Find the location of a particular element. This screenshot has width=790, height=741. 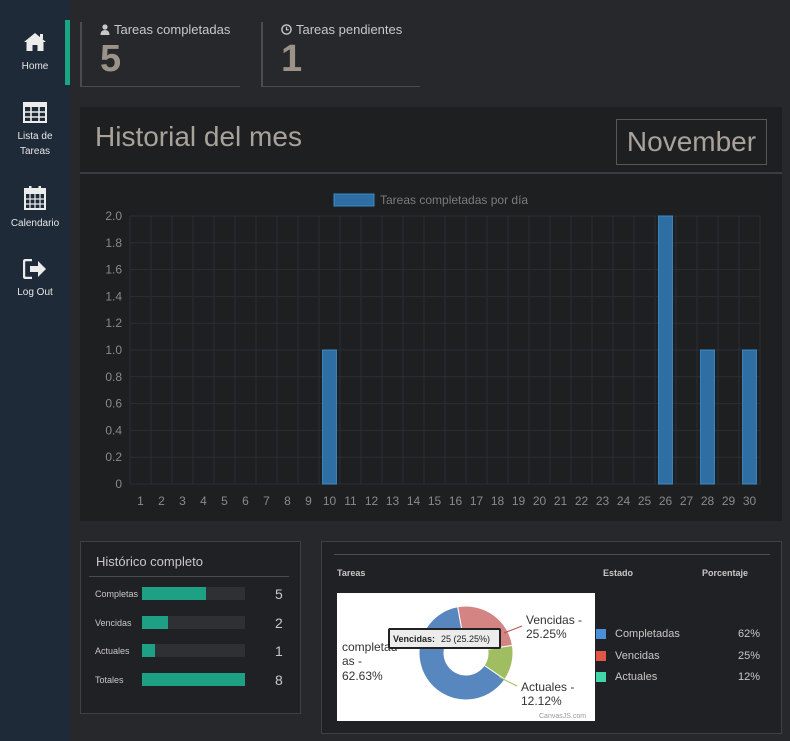

y-tick-label: 0.2 is located at coordinates (113, 457).